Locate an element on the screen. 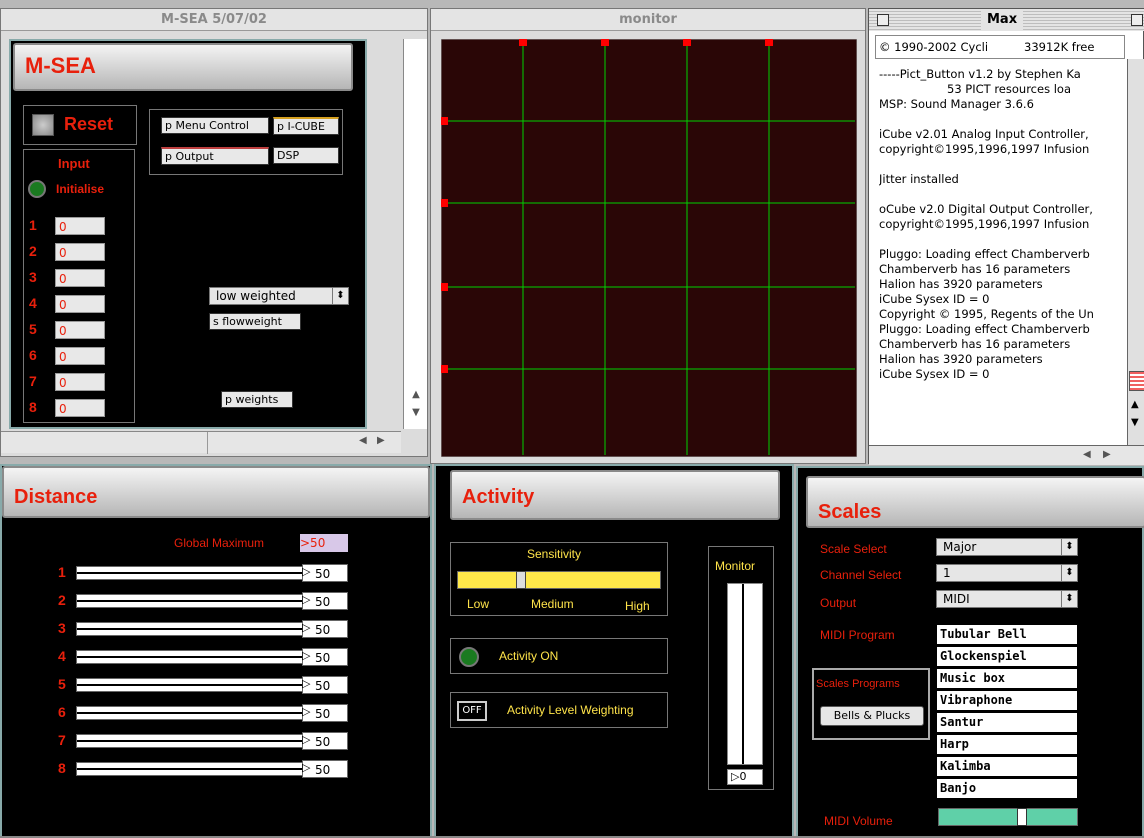 The height and width of the screenshot is (838, 1144). output-object: p Output is located at coordinates (215, 156).